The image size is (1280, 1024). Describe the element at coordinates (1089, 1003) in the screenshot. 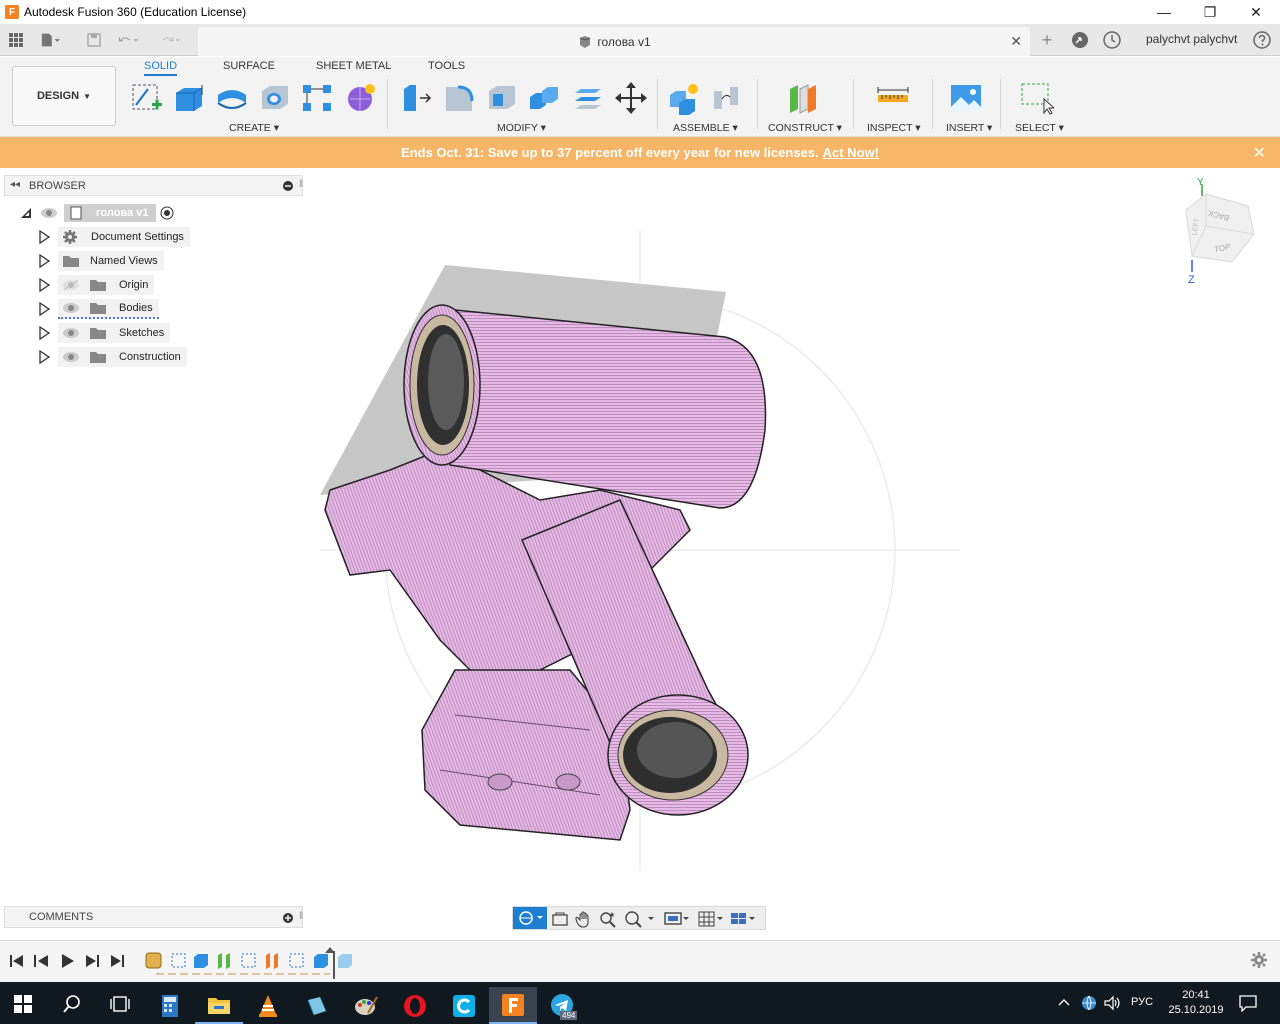

I see `network-icon` at that location.